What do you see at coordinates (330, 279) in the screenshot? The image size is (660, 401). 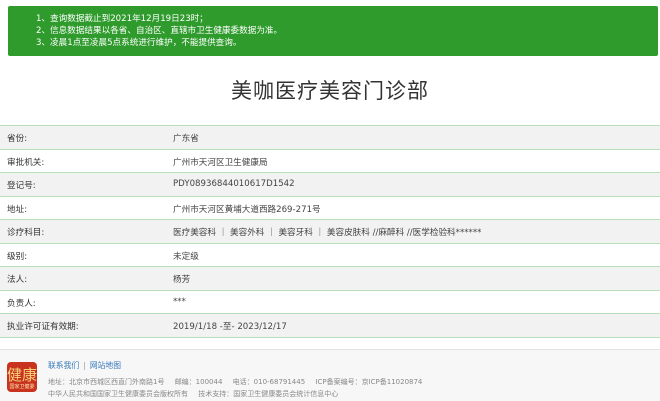 I see `table-row-legal-person: 法人: 杨芳` at bounding box center [330, 279].